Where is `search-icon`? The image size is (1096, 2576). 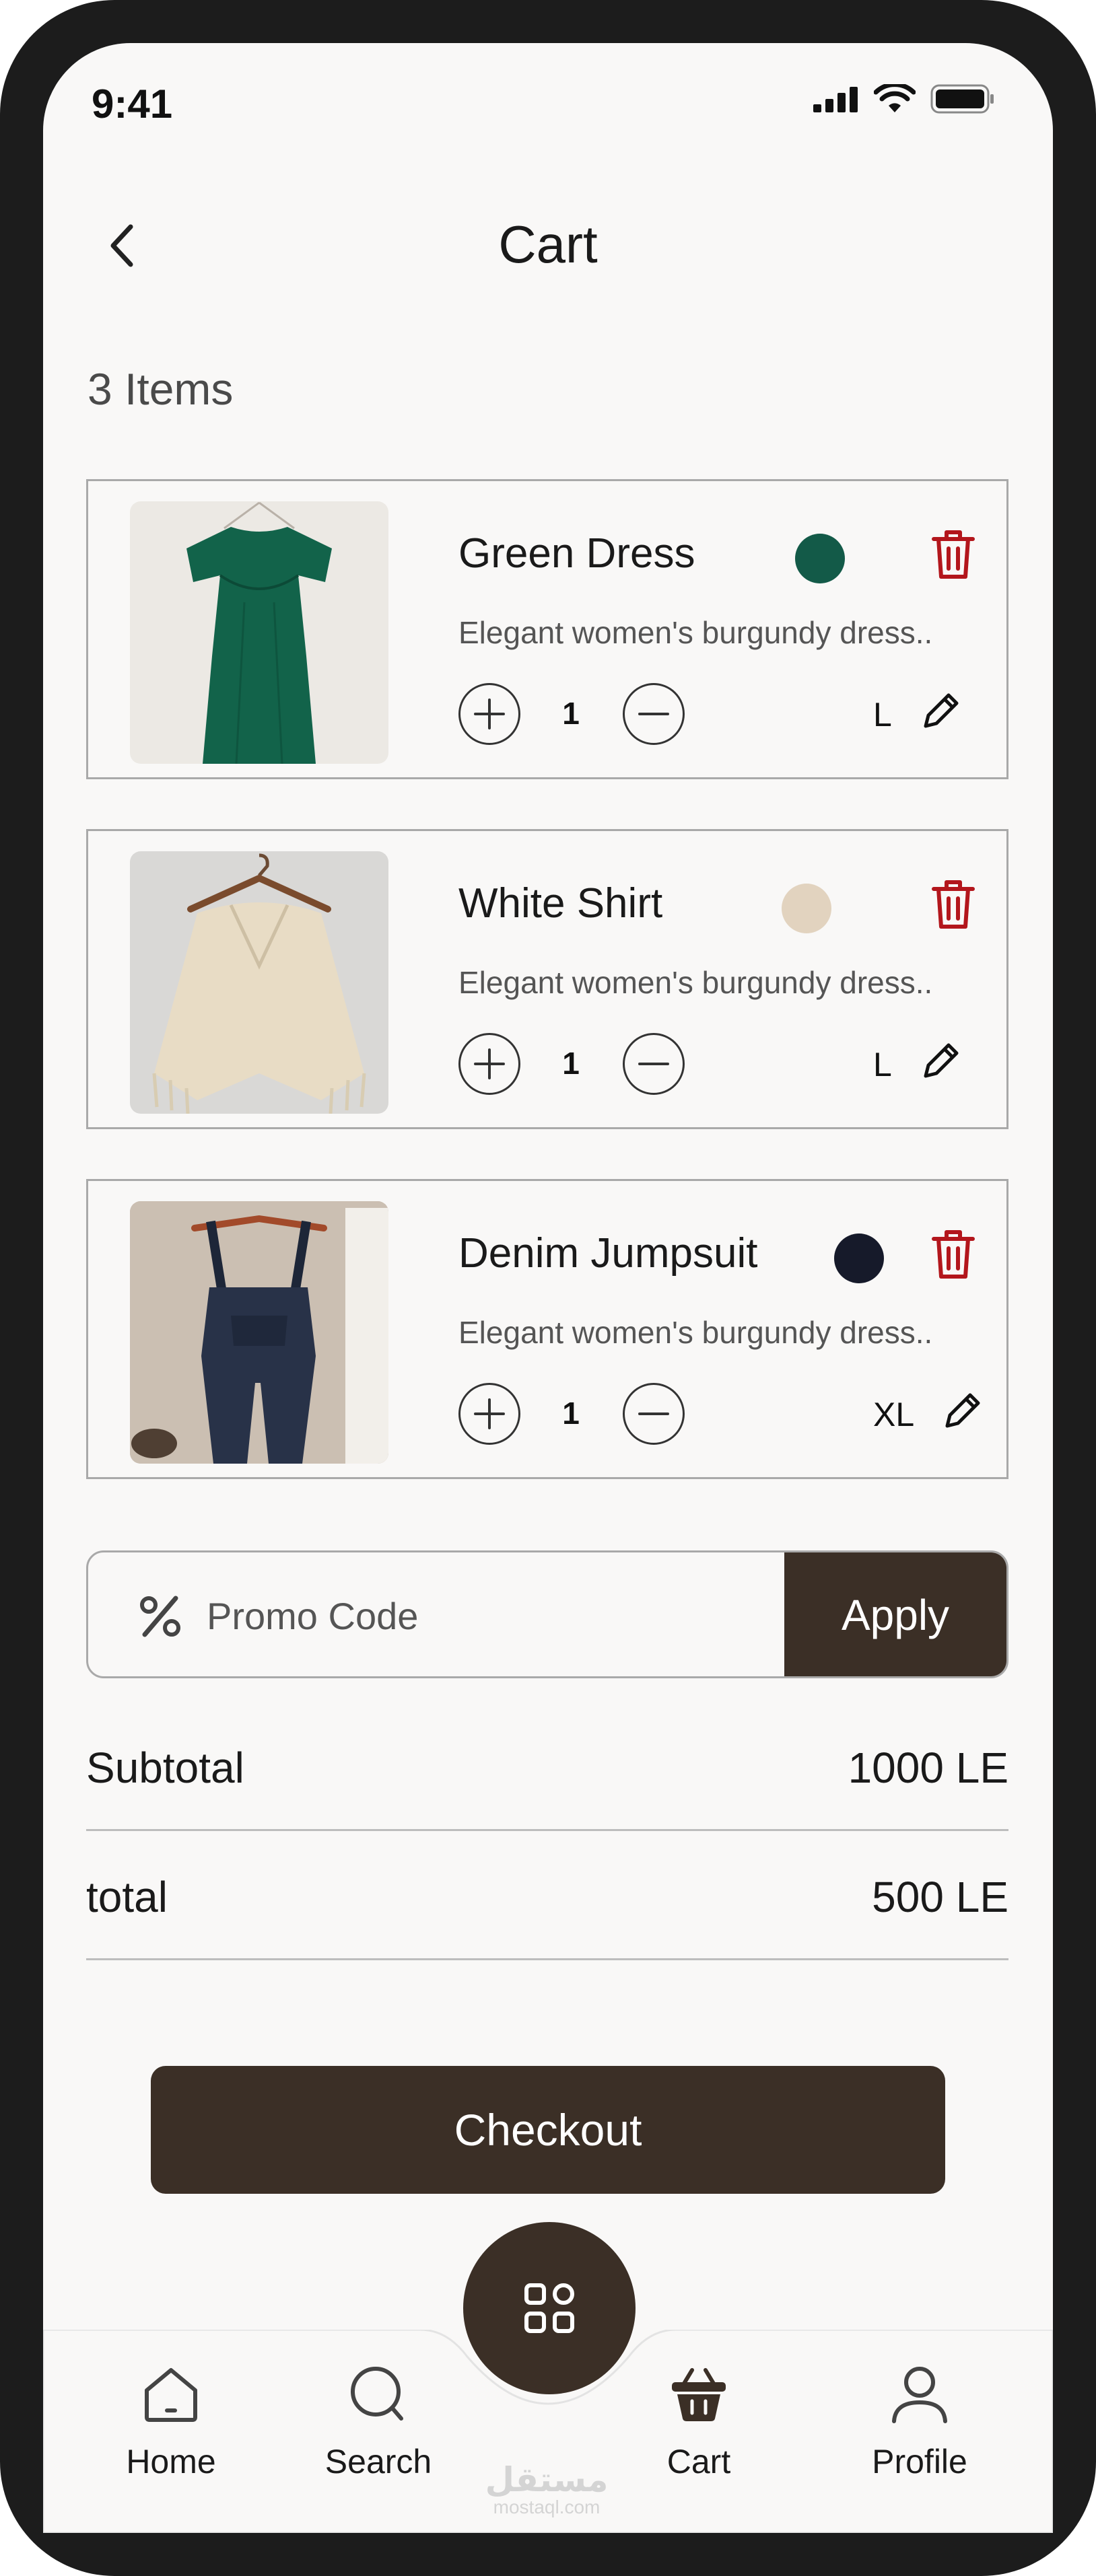 search-icon is located at coordinates (377, 2394).